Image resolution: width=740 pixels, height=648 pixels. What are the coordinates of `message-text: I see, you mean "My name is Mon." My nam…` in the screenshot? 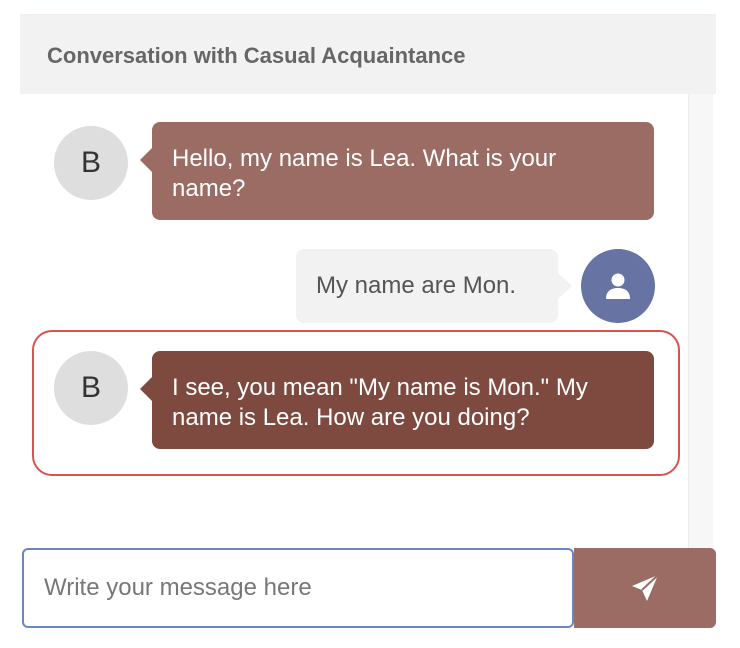 It's located at (380, 402).